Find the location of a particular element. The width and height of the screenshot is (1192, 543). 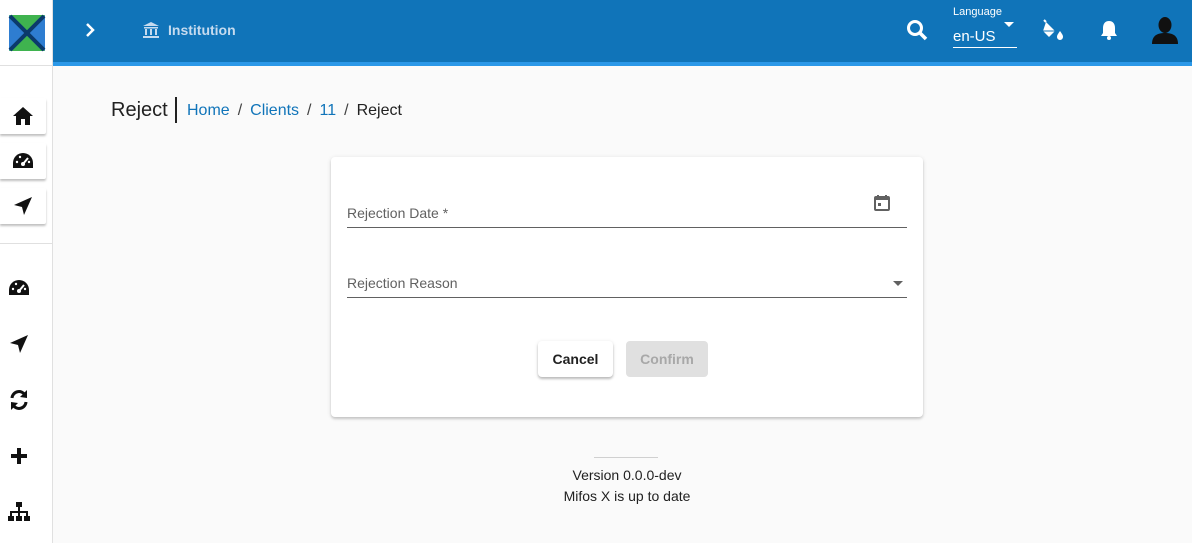

cancel-button: Cancel is located at coordinates (575, 359).